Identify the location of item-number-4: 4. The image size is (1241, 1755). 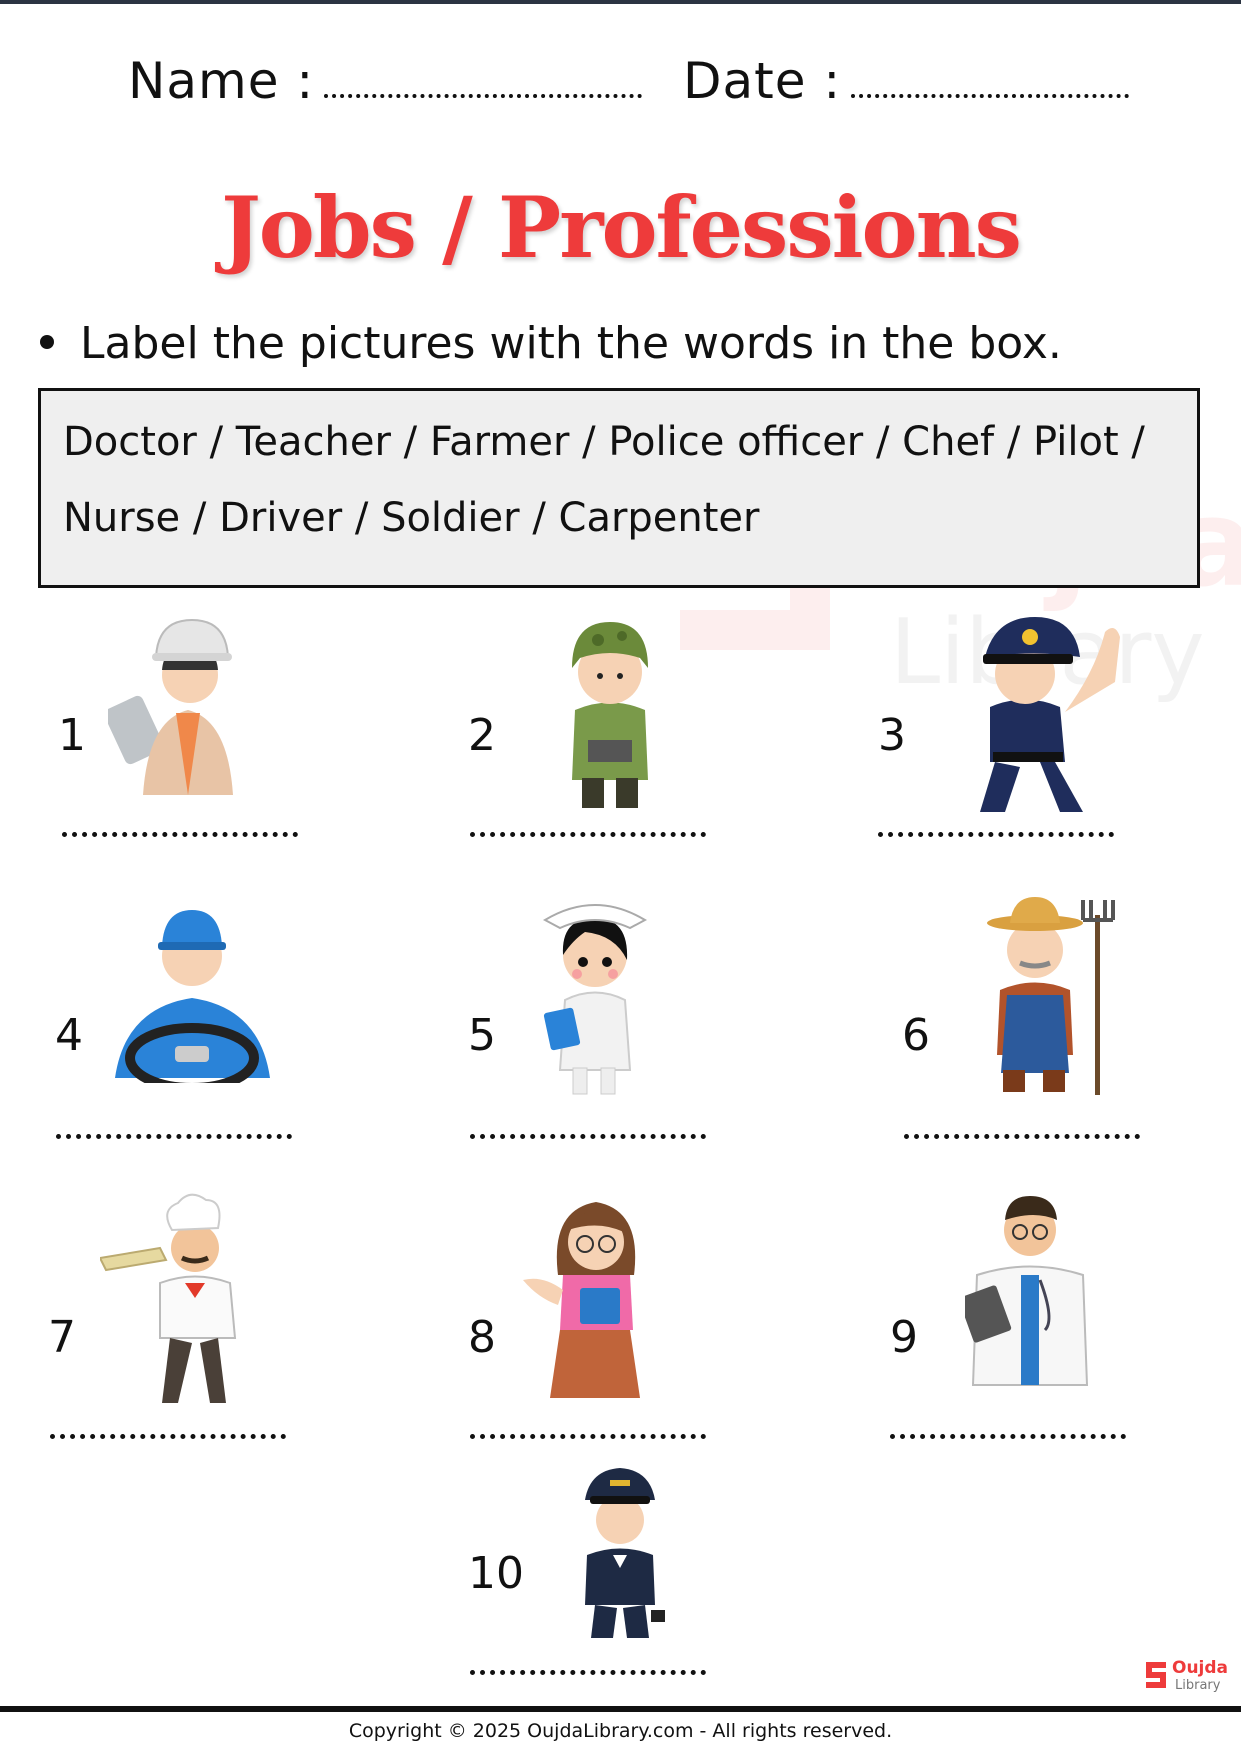
(69, 1035).